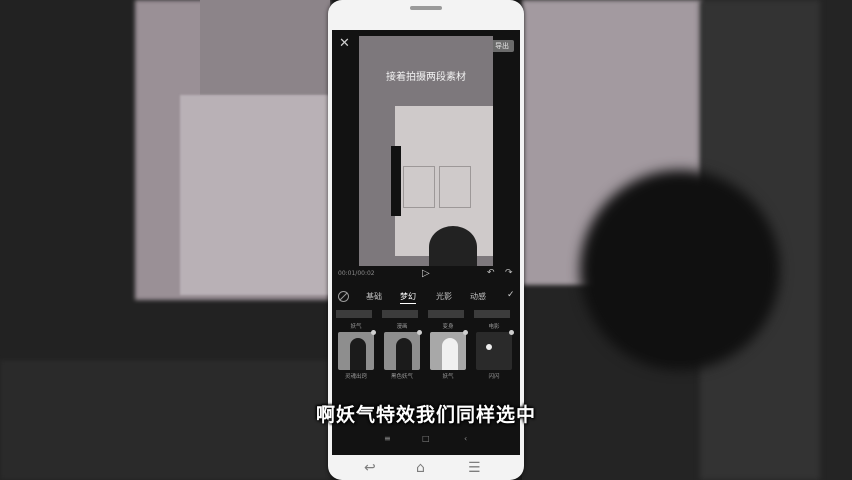 The width and height of the screenshot is (852, 480). What do you see at coordinates (426, 315) in the screenshot?
I see `effect-row-previous` at bounding box center [426, 315].